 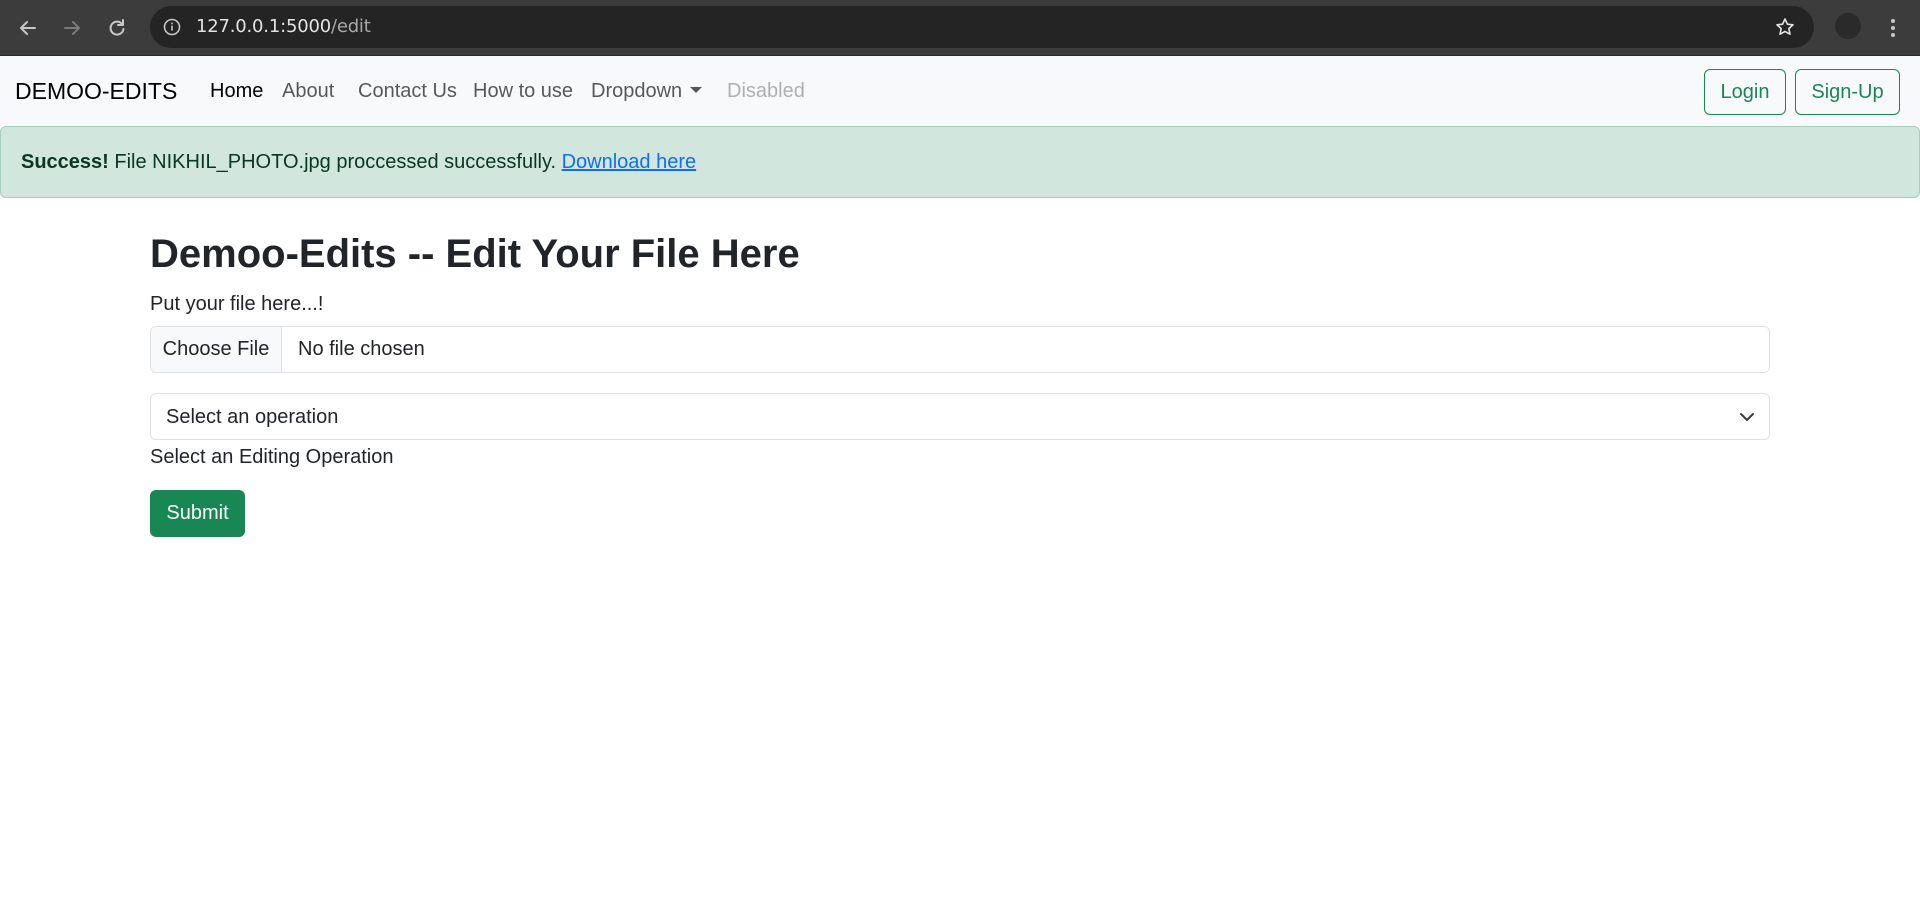 I want to click on profile-icon, so click(x=1848, y=26).